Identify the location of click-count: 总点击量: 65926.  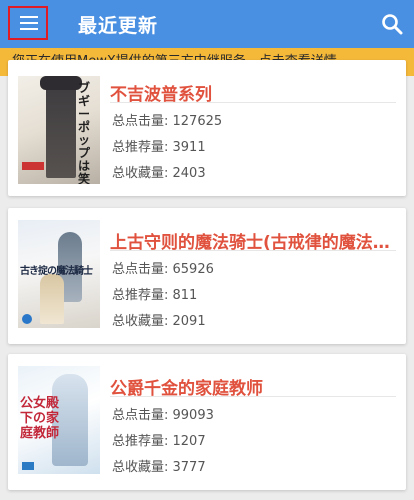
(163, 269).